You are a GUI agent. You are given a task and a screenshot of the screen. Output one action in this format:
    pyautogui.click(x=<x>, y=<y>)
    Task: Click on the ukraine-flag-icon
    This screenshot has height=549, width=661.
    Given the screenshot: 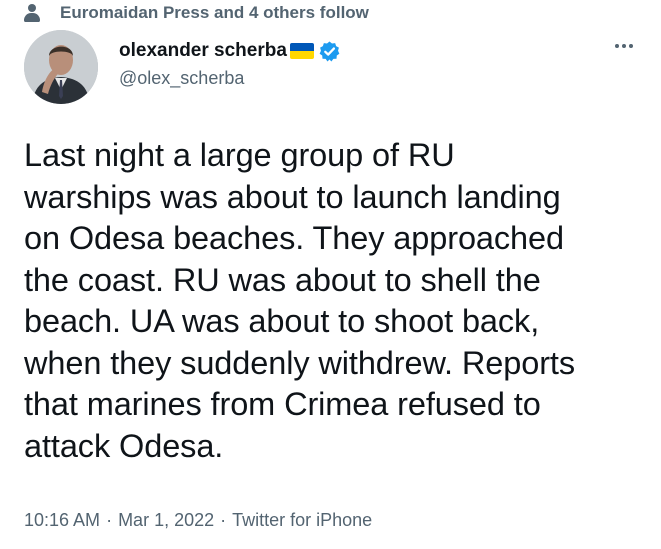 What is the action you would take?
    pyautogui.click(x=301, y=51)
    